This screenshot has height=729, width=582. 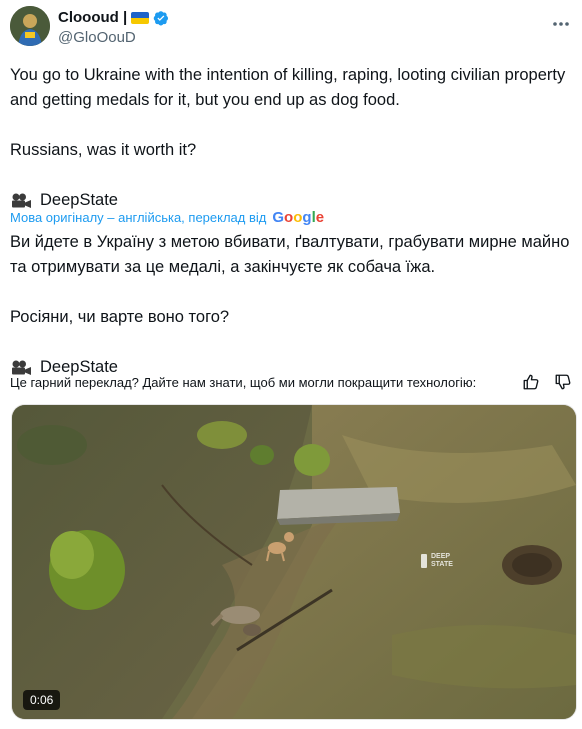 What do you see at coordinates (531, 382) in the screenshot?
I see `thumbs-up-icon` at bounding box center [531, 382].